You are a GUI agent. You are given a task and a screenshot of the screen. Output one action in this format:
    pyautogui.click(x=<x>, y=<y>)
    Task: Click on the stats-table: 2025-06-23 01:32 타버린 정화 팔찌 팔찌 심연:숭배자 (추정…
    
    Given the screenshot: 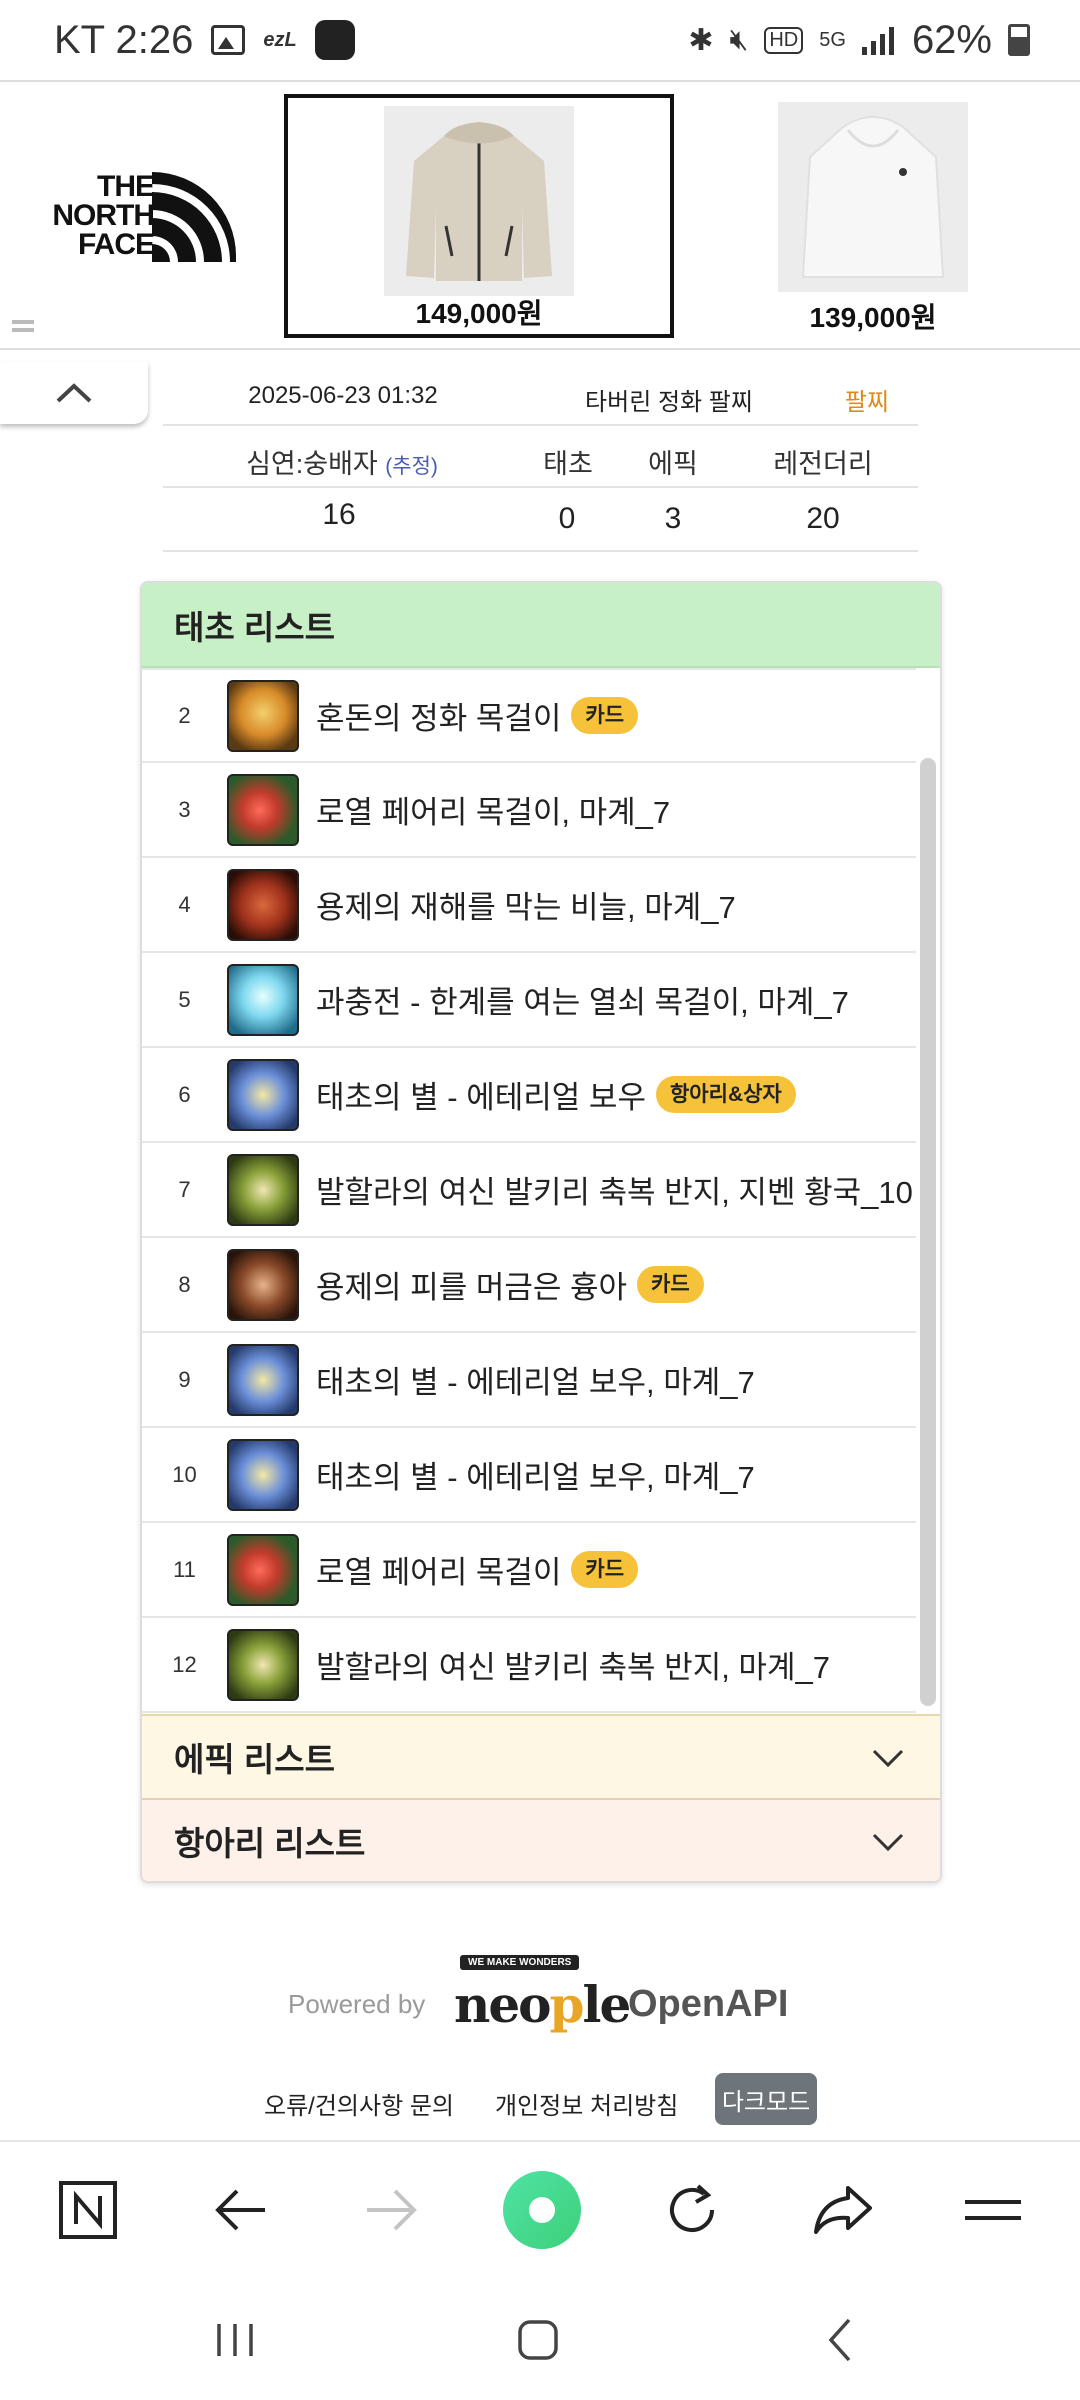 What is the action you would take?
    pyautogui.click(x=540, y=460)
    